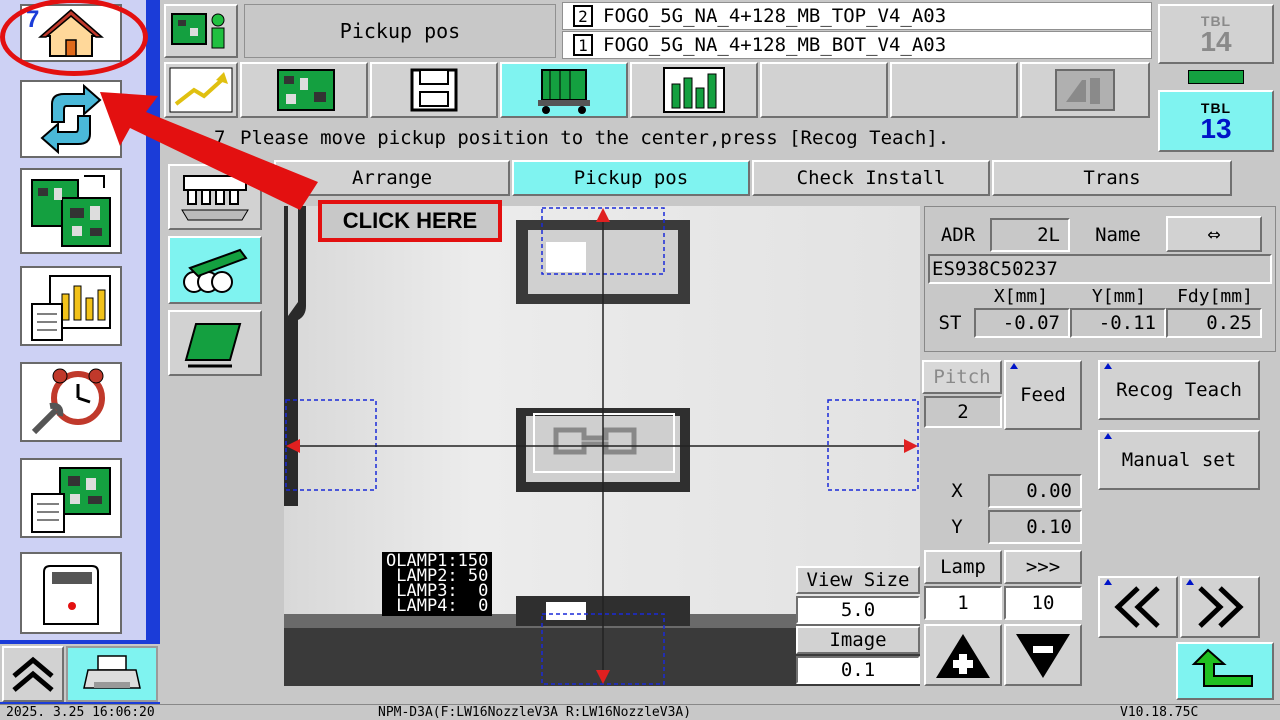  Describe the element at coordinates (963, 412) in the screenshot. I see `pitch-value: 2` at that location.